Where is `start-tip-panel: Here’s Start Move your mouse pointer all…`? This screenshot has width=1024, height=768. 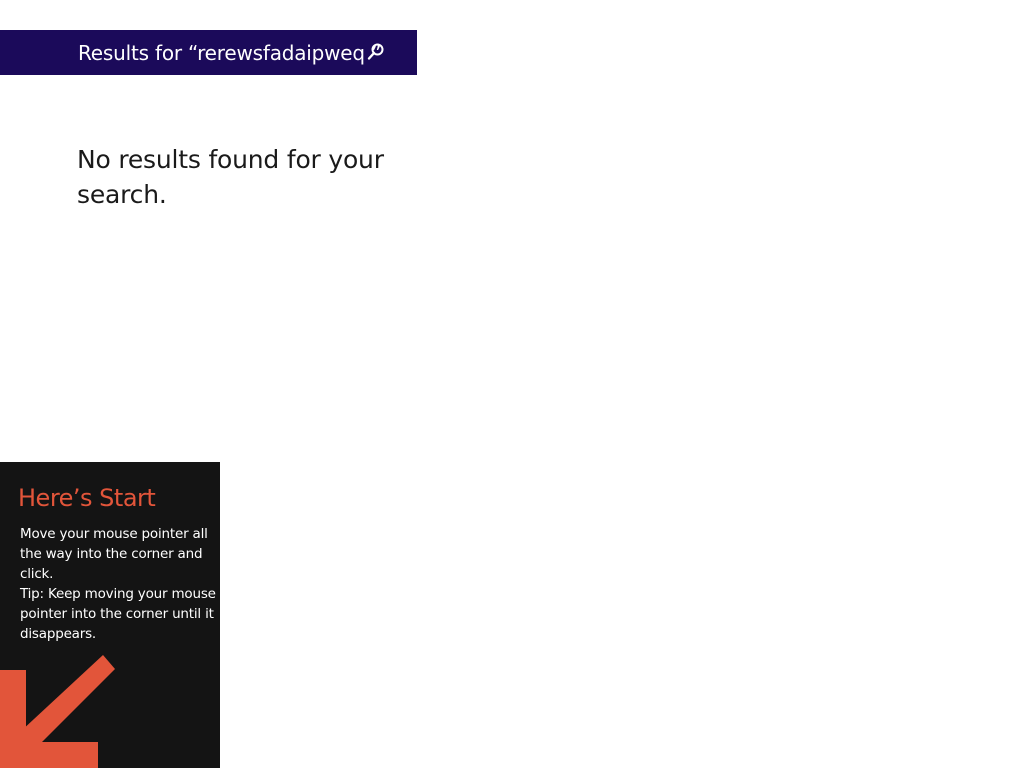 start-tip-panel: Here’s Start Move your mouse pointer all… is located at coordinates (110, 615).